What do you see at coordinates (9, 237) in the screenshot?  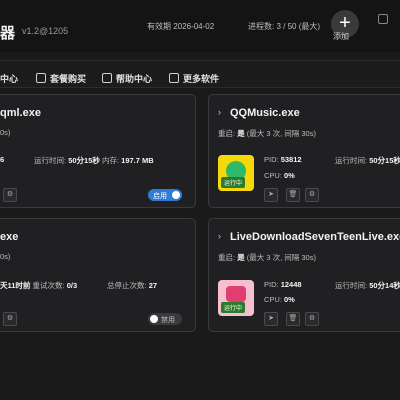 I see `process-name: exe` at bounding box center [9, 237].